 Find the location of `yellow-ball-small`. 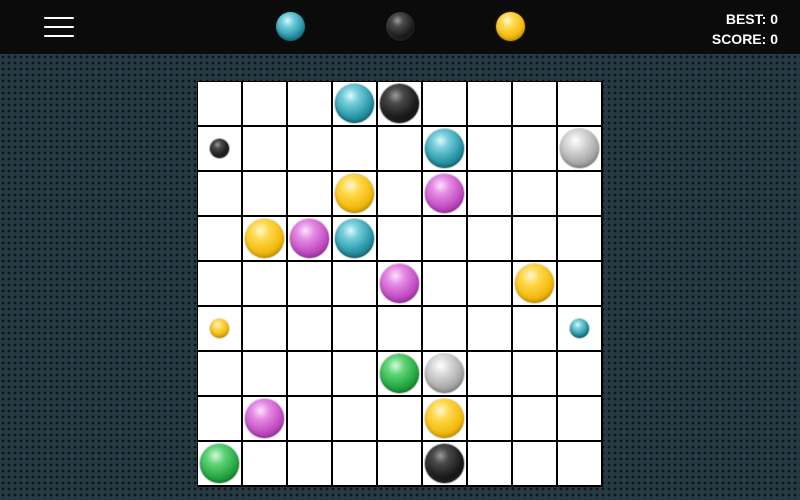

yellow-ball-small is located at coordinates (219, 328).